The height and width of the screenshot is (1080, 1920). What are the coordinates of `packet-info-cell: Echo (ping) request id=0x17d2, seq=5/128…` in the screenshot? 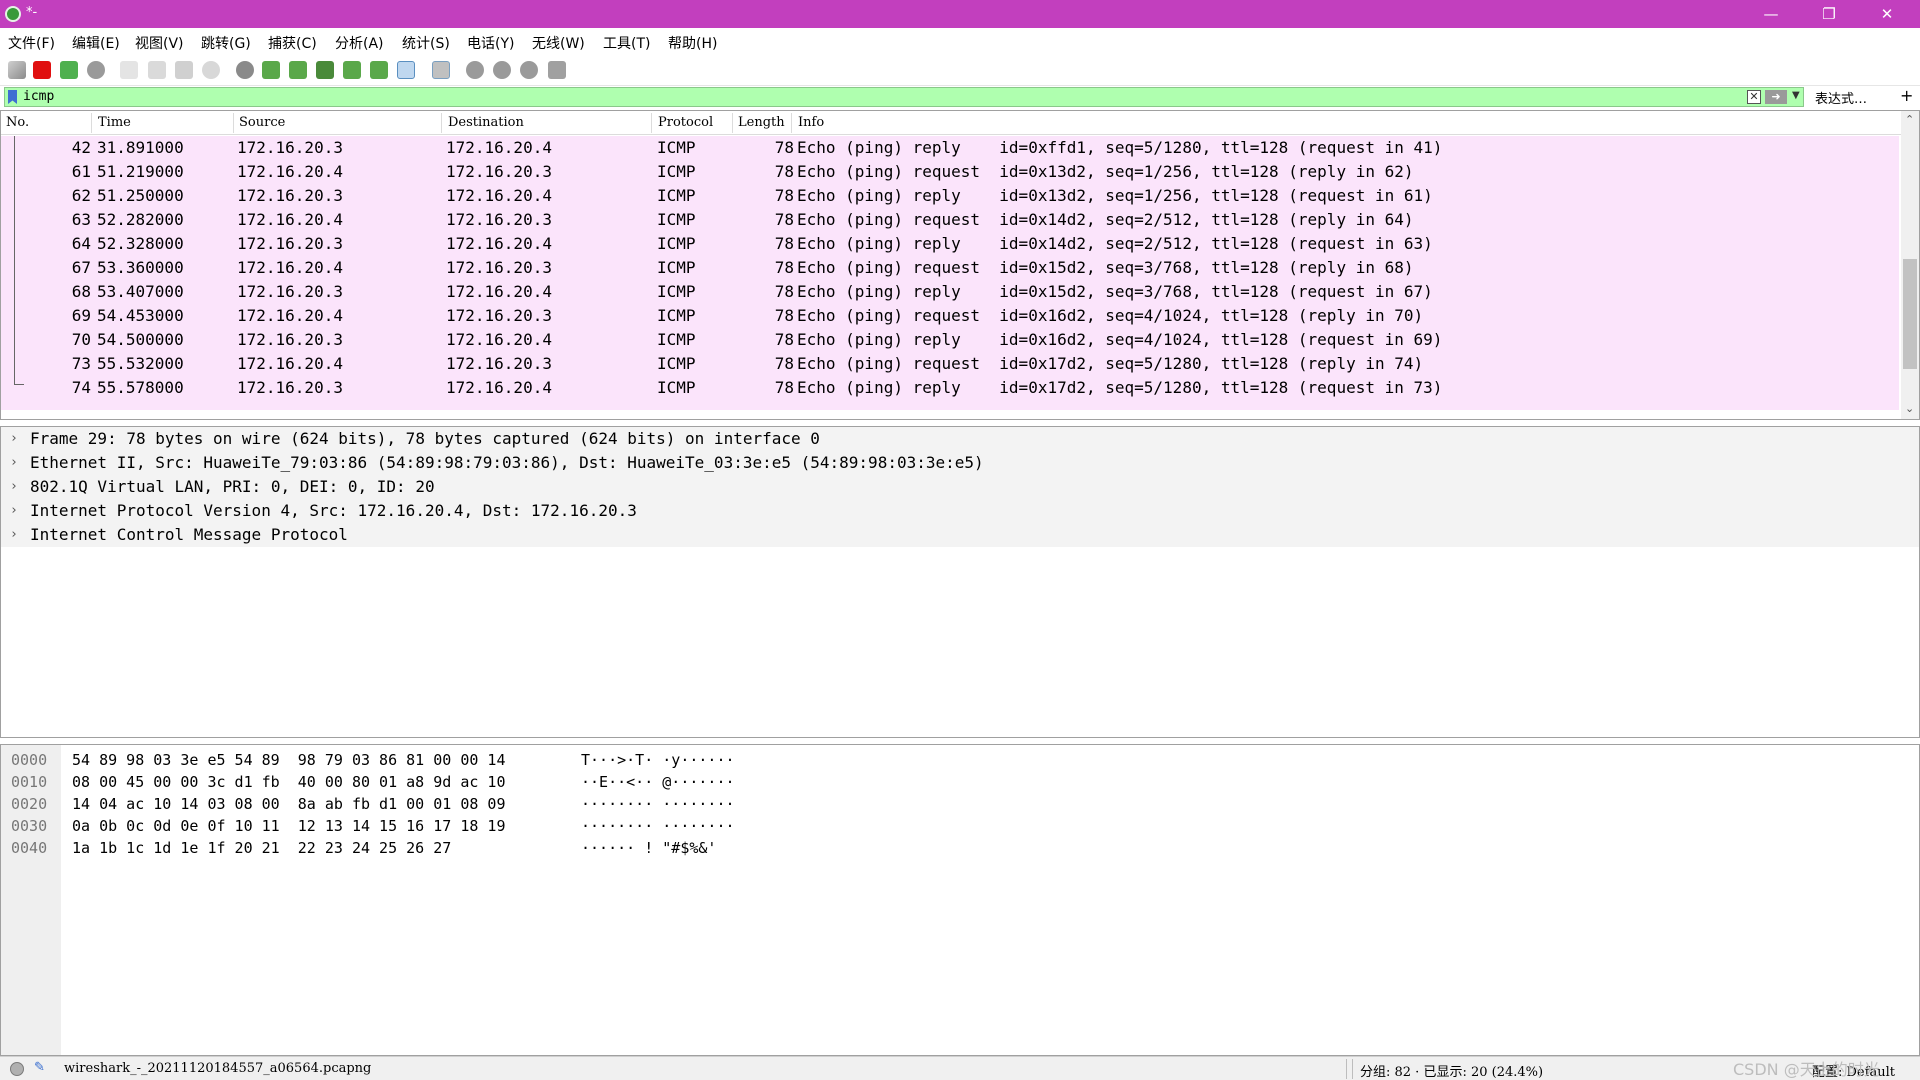 It's located at (1110, 363).